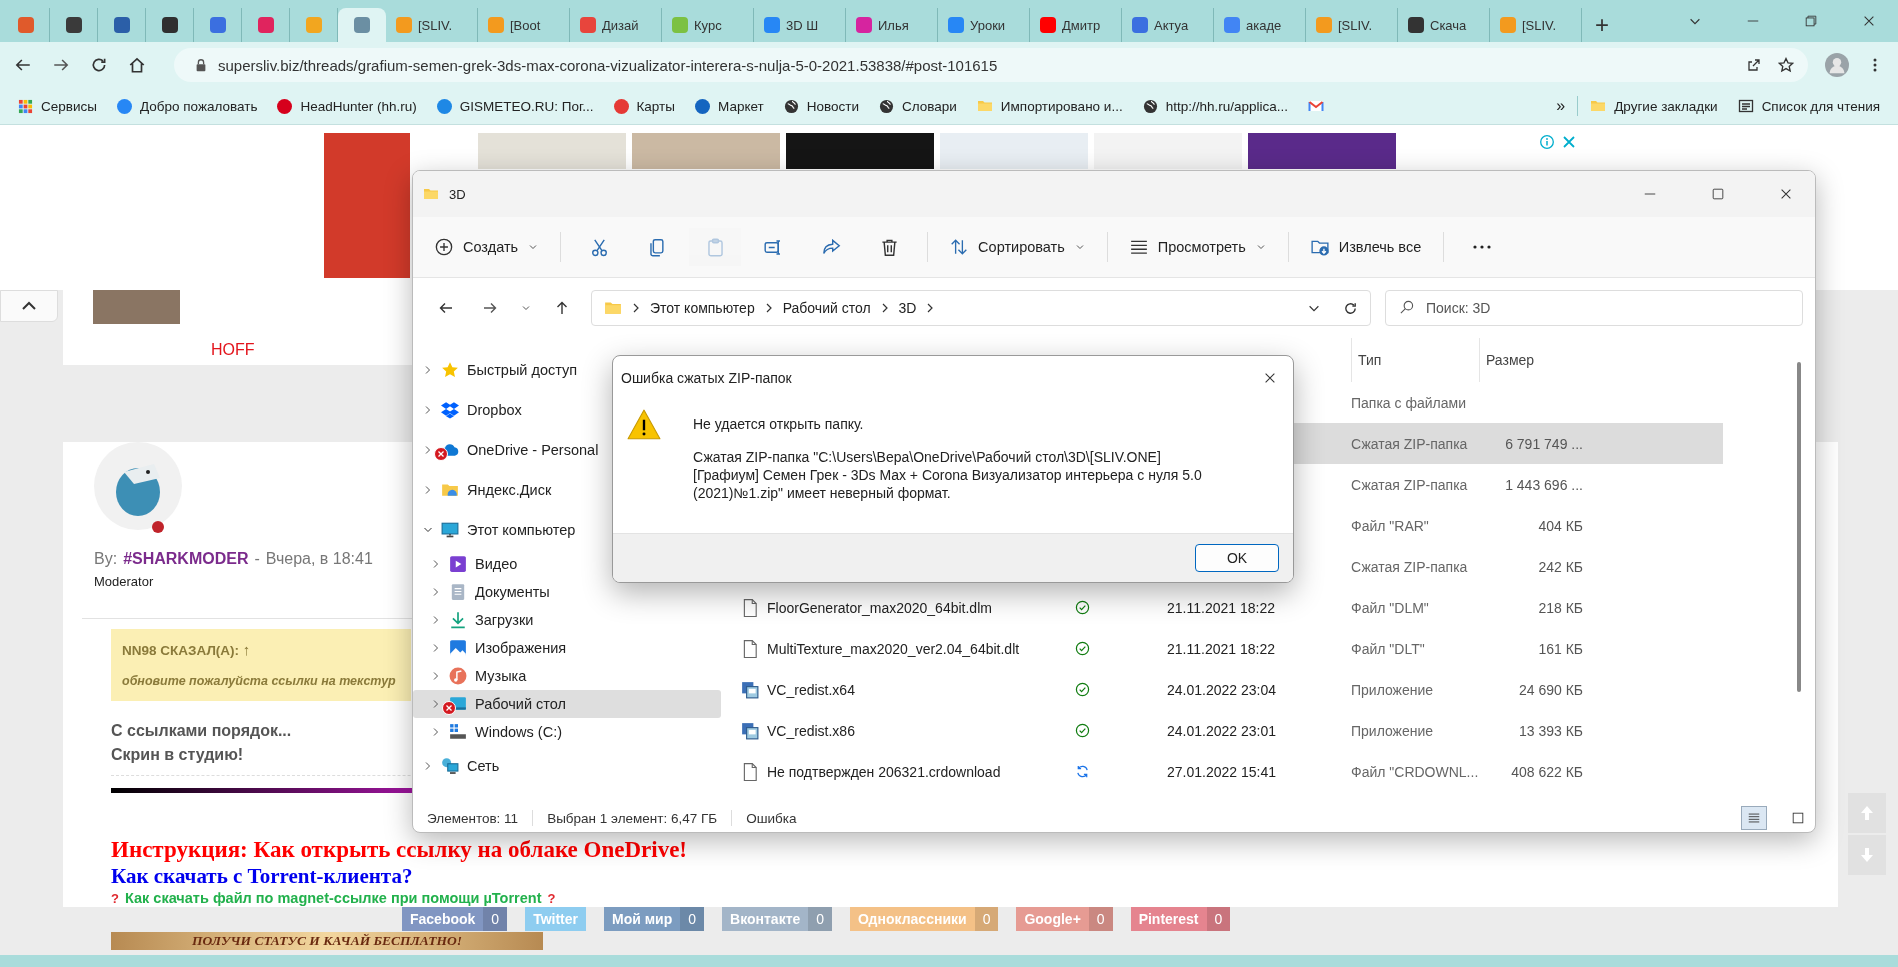 This screenshot has height=967, width=1898. What do you see at coordinates (490, 308) in the screenshot?
I see `forward-arrow-icon` at bounding box center [490, 308].